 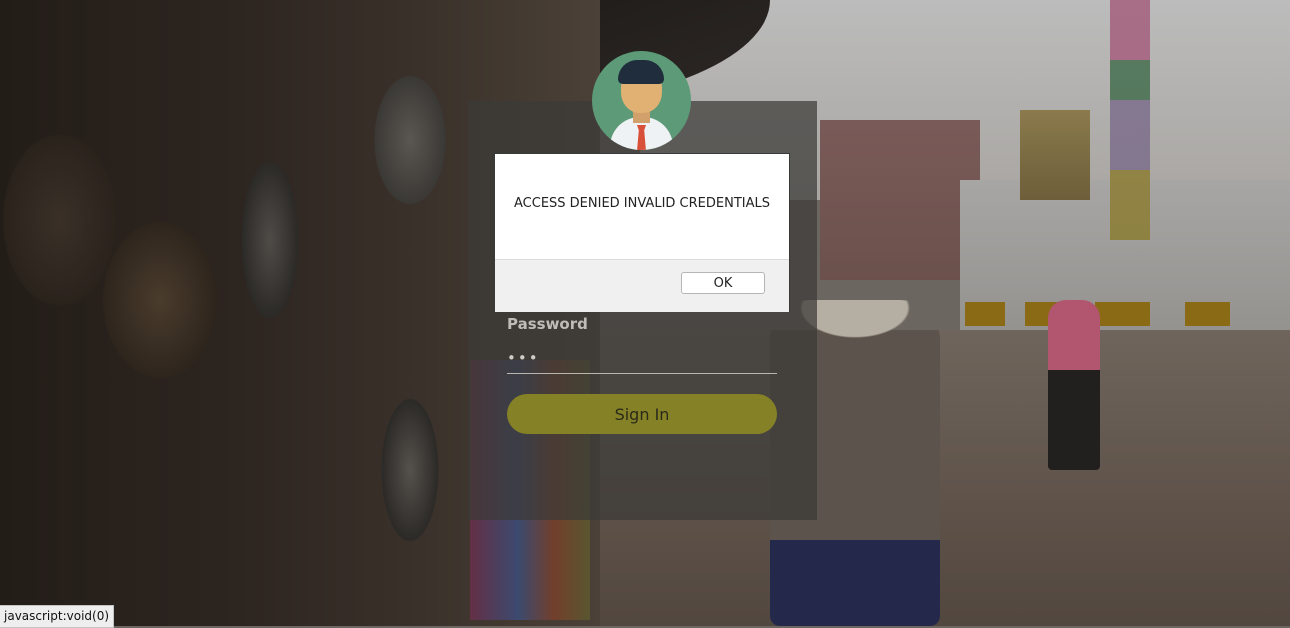 I want to click on alert-footer: OK, so click(x=642, y=285).